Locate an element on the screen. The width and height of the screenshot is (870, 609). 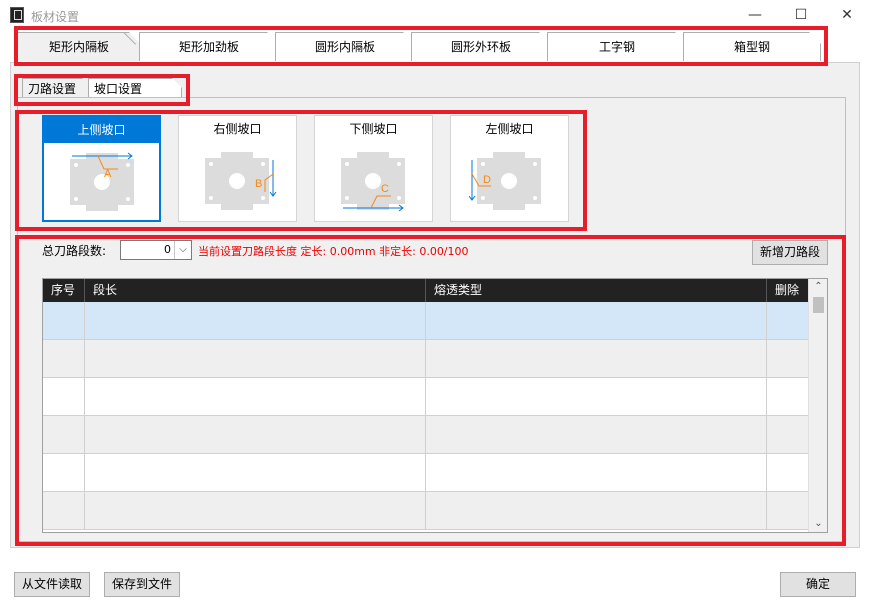
bevel-right-label: 右侧坡口 is located at coordinates (237, 129).